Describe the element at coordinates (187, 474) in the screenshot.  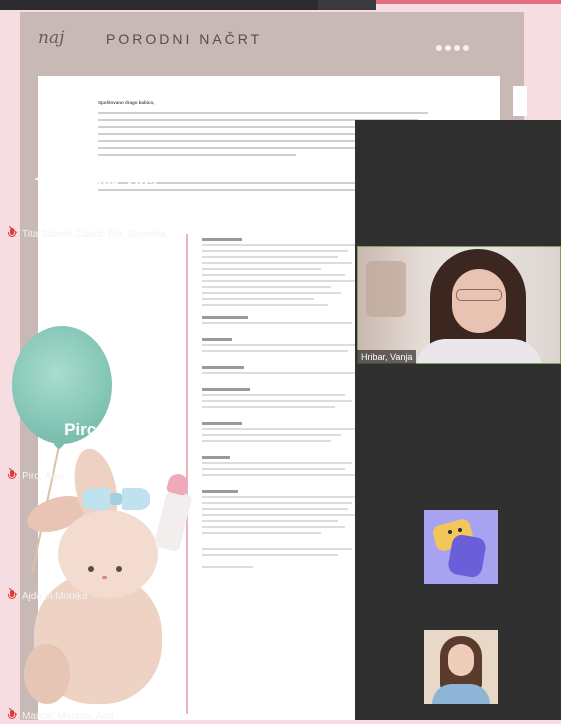
I see `section-divider` at that location.